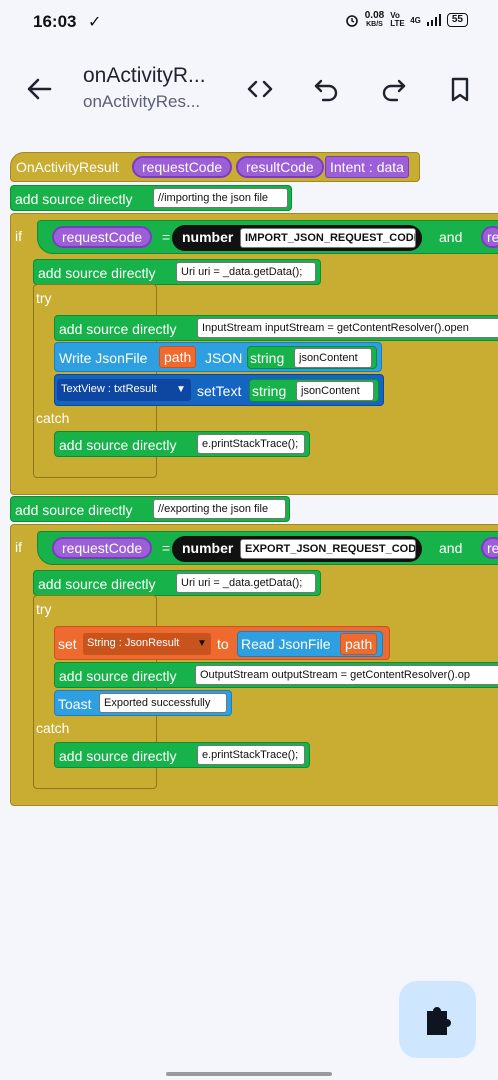 The image size is (498, 1080). Describe the element at coordinates (163, 703) in the screenshot. I see `toast-field: Exported successfully` at that location.